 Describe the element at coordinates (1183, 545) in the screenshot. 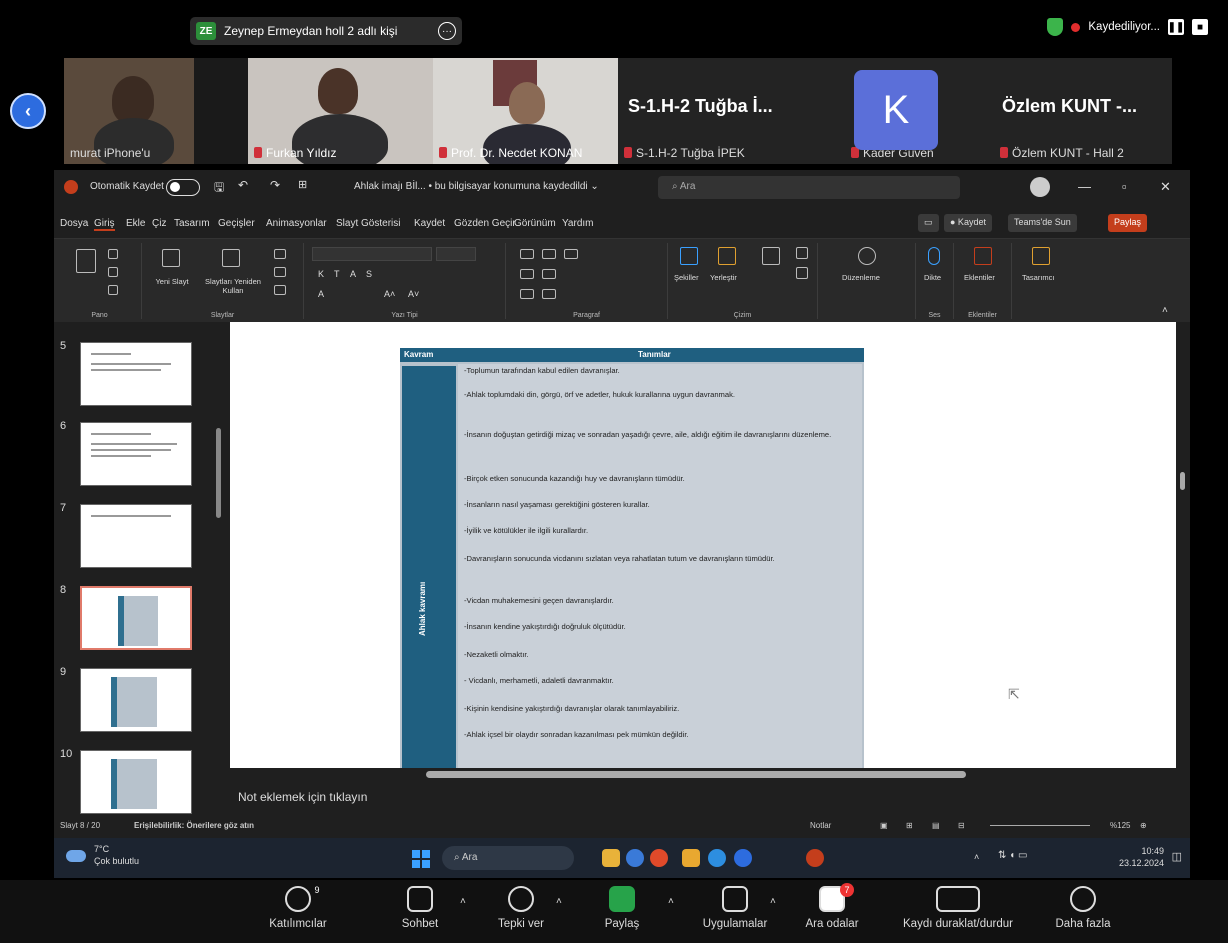

I see `slide-vertical-scrollbar` at that location.